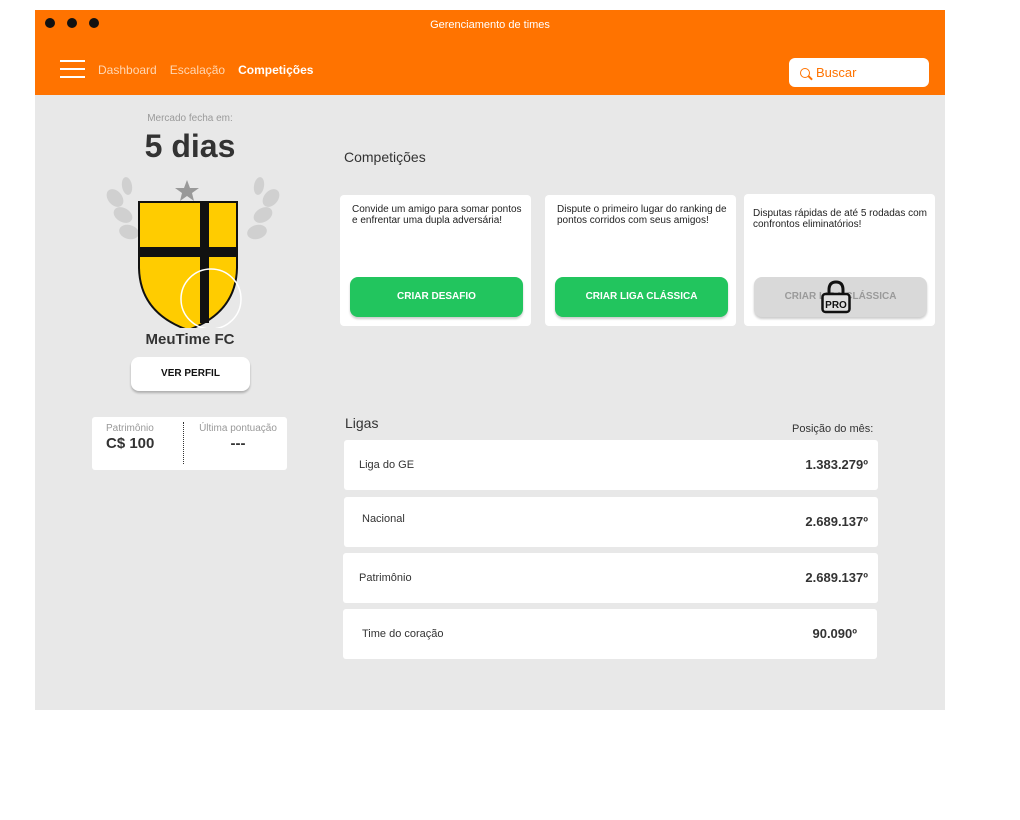 This screenshot has height=820, width=1020. Describe the element at coordinates (130, 443) in the screenshot. I see `patrimonio-value: C$ 100` at that location.